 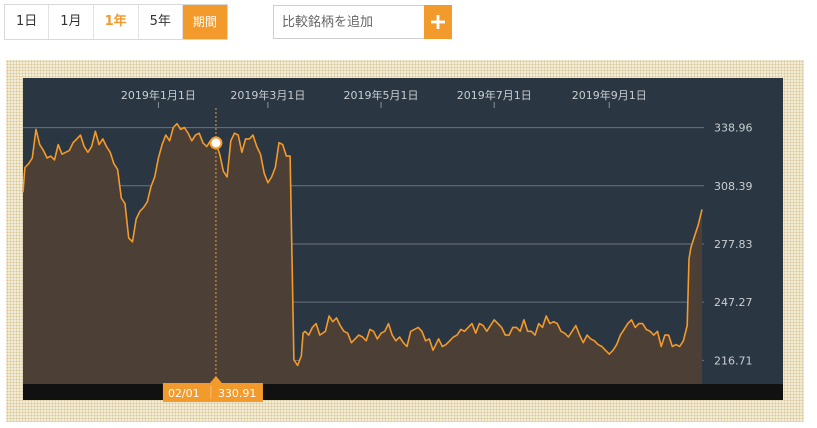 I want to click on range-custom-button: 期間, so click(x=204, y=22).